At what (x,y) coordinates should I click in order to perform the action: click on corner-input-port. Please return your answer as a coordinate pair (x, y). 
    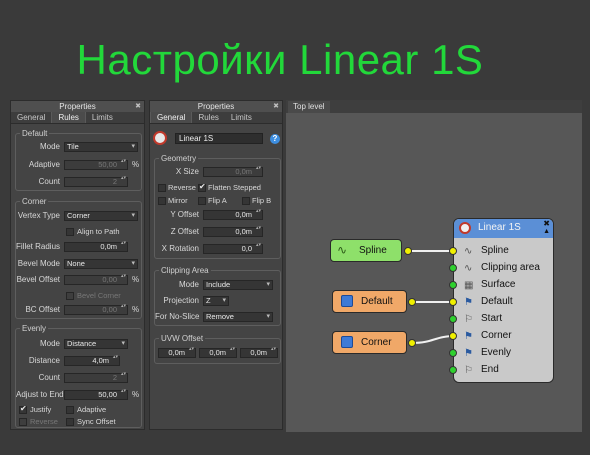
    Looking at the image, I should click on (453, 336).